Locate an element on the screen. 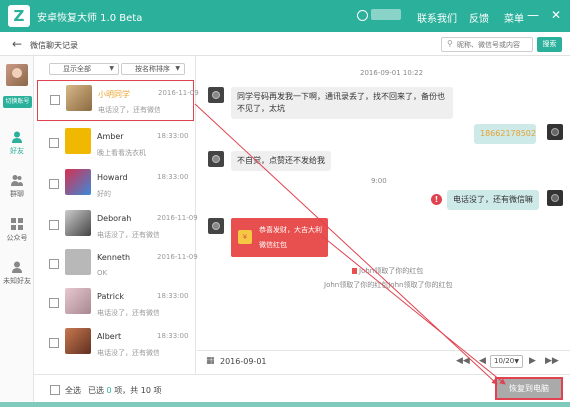 The image size is (570, 407). contact-row: Amber 晚上看看洗衣机 18:33:00 is located at coordinates (114, 144).